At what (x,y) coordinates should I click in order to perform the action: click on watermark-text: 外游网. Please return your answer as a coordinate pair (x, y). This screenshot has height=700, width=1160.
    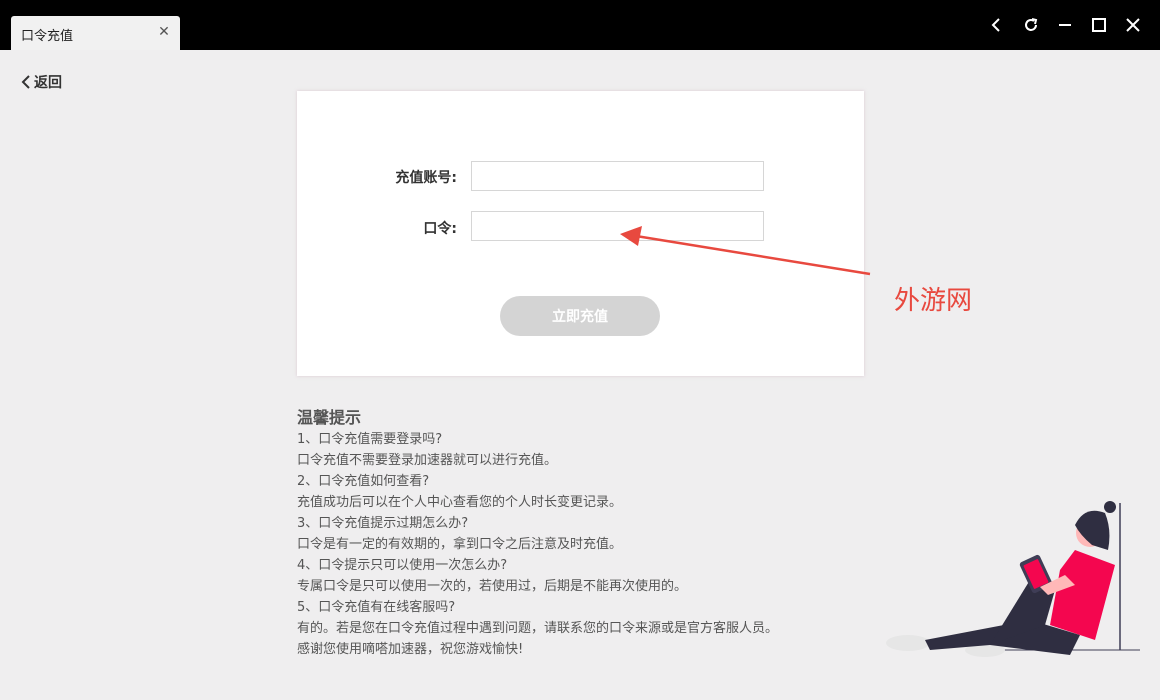
    Looking at the image, I should click on (933, 301).